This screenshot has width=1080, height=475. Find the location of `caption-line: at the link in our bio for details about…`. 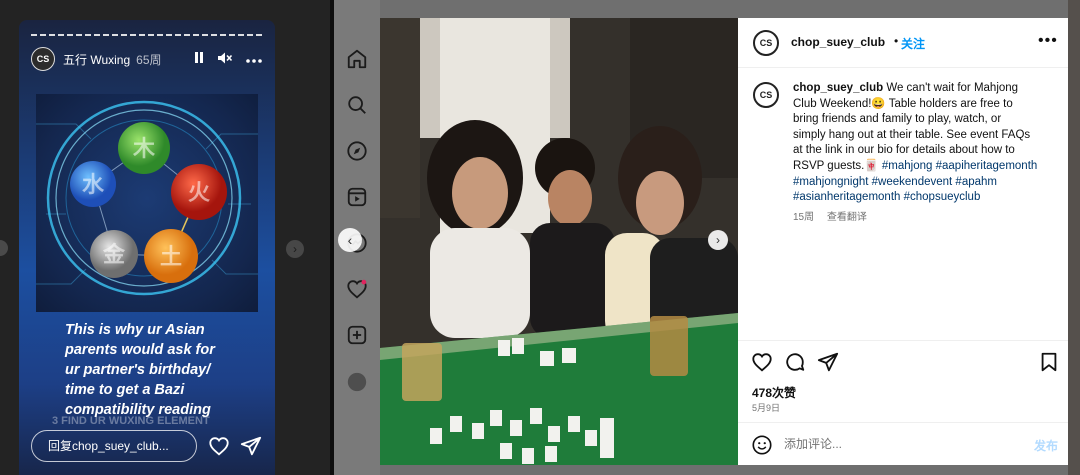

caption-line: at the link in our bio for details about… is located at coordinates (925, 151).